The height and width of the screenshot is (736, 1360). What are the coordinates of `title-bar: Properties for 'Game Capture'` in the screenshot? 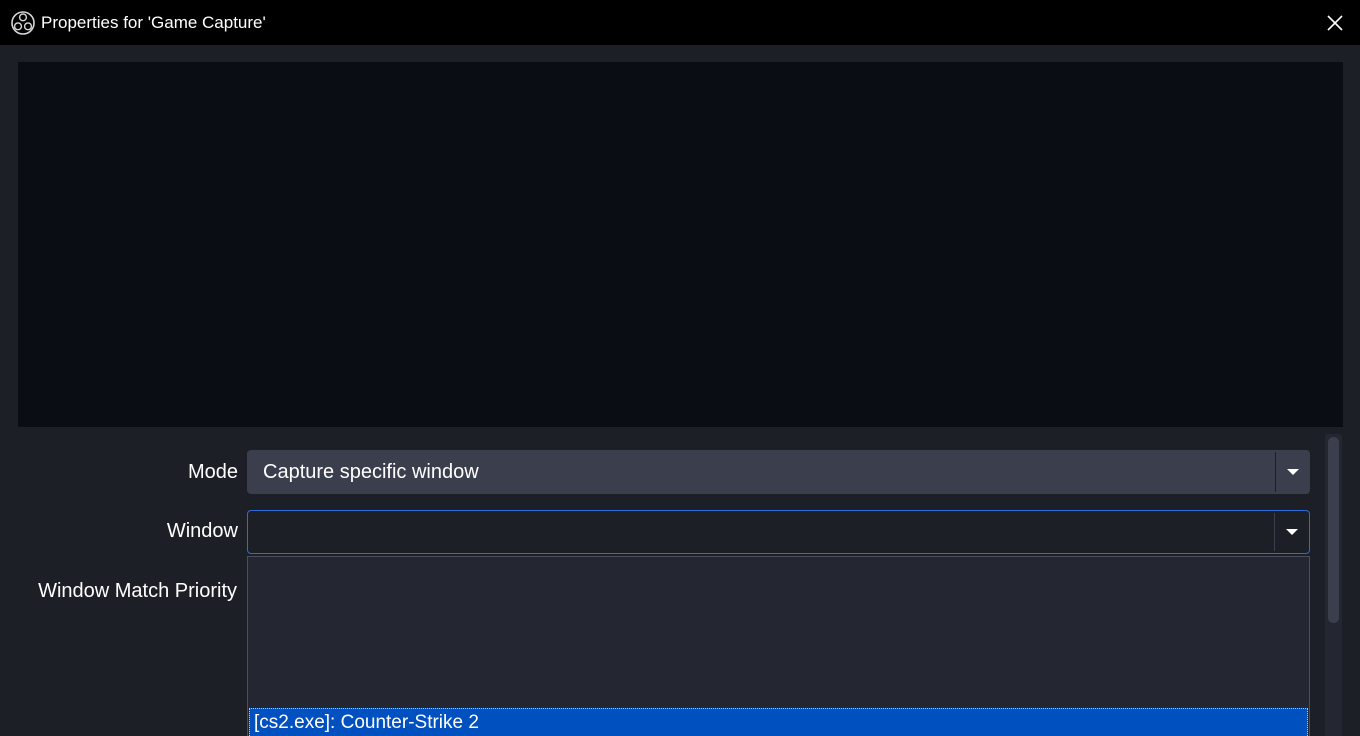 It's located at (680, 22).